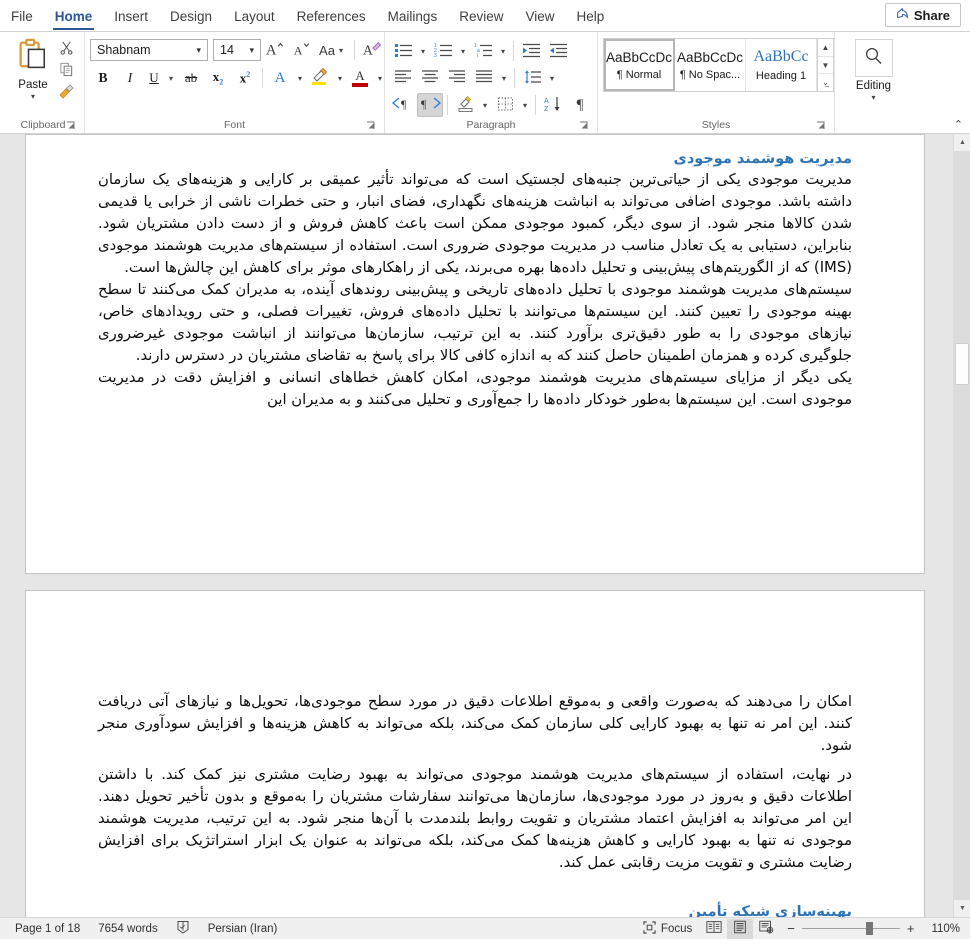 The width and height of the screenshot is (970, 939). What do you see at coordinates (74, 16) in the screenshot?
I see `tab-home: Home` at bounding box center [74, 16].